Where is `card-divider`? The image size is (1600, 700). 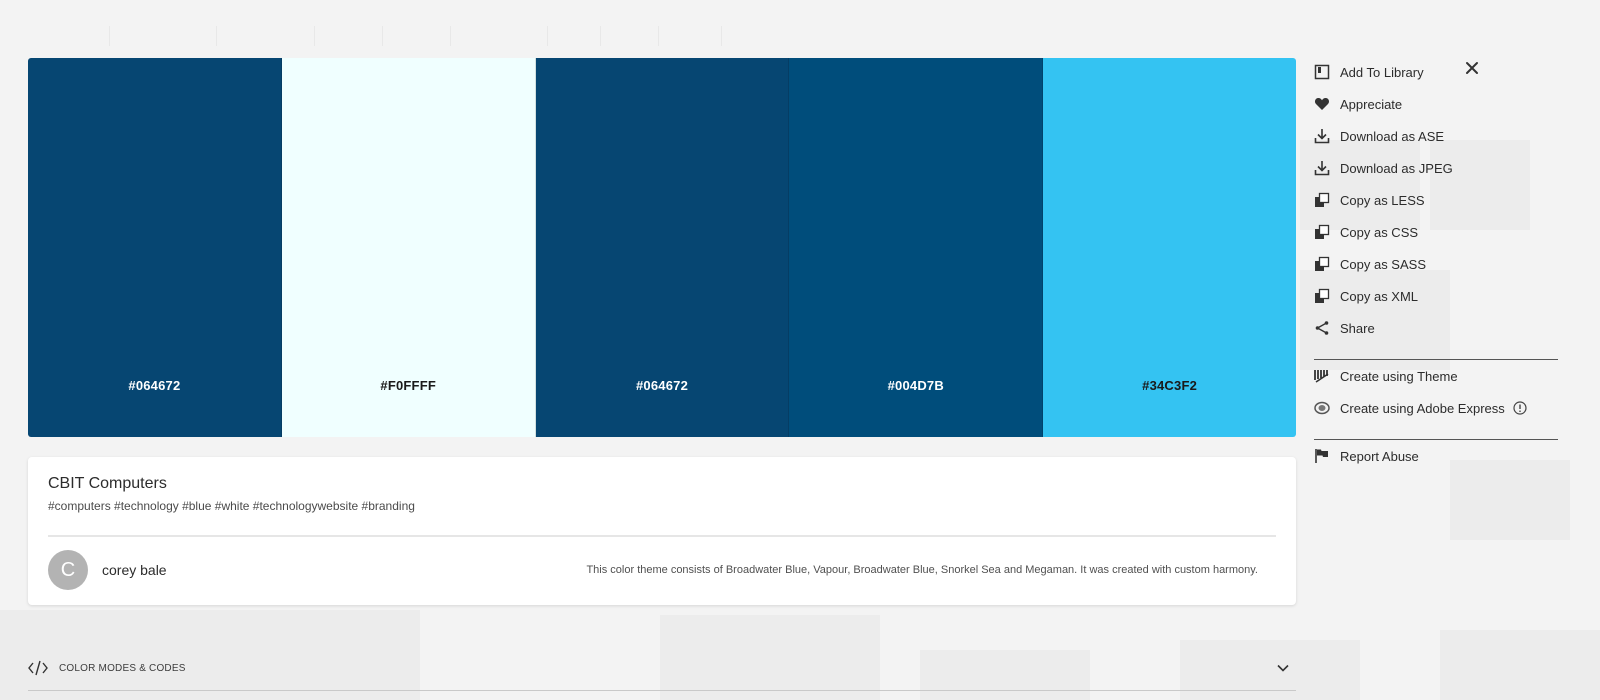
card-divider is located at coordinates (662, 536).